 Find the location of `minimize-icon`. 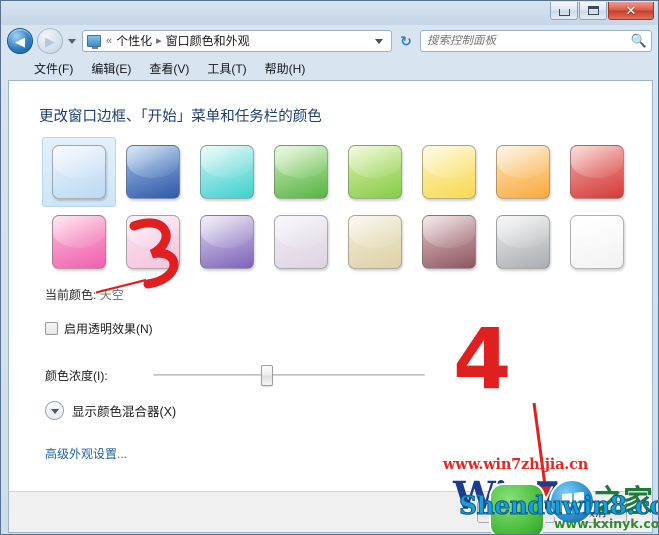

minimize-icon is located at coordinates (564, 12).